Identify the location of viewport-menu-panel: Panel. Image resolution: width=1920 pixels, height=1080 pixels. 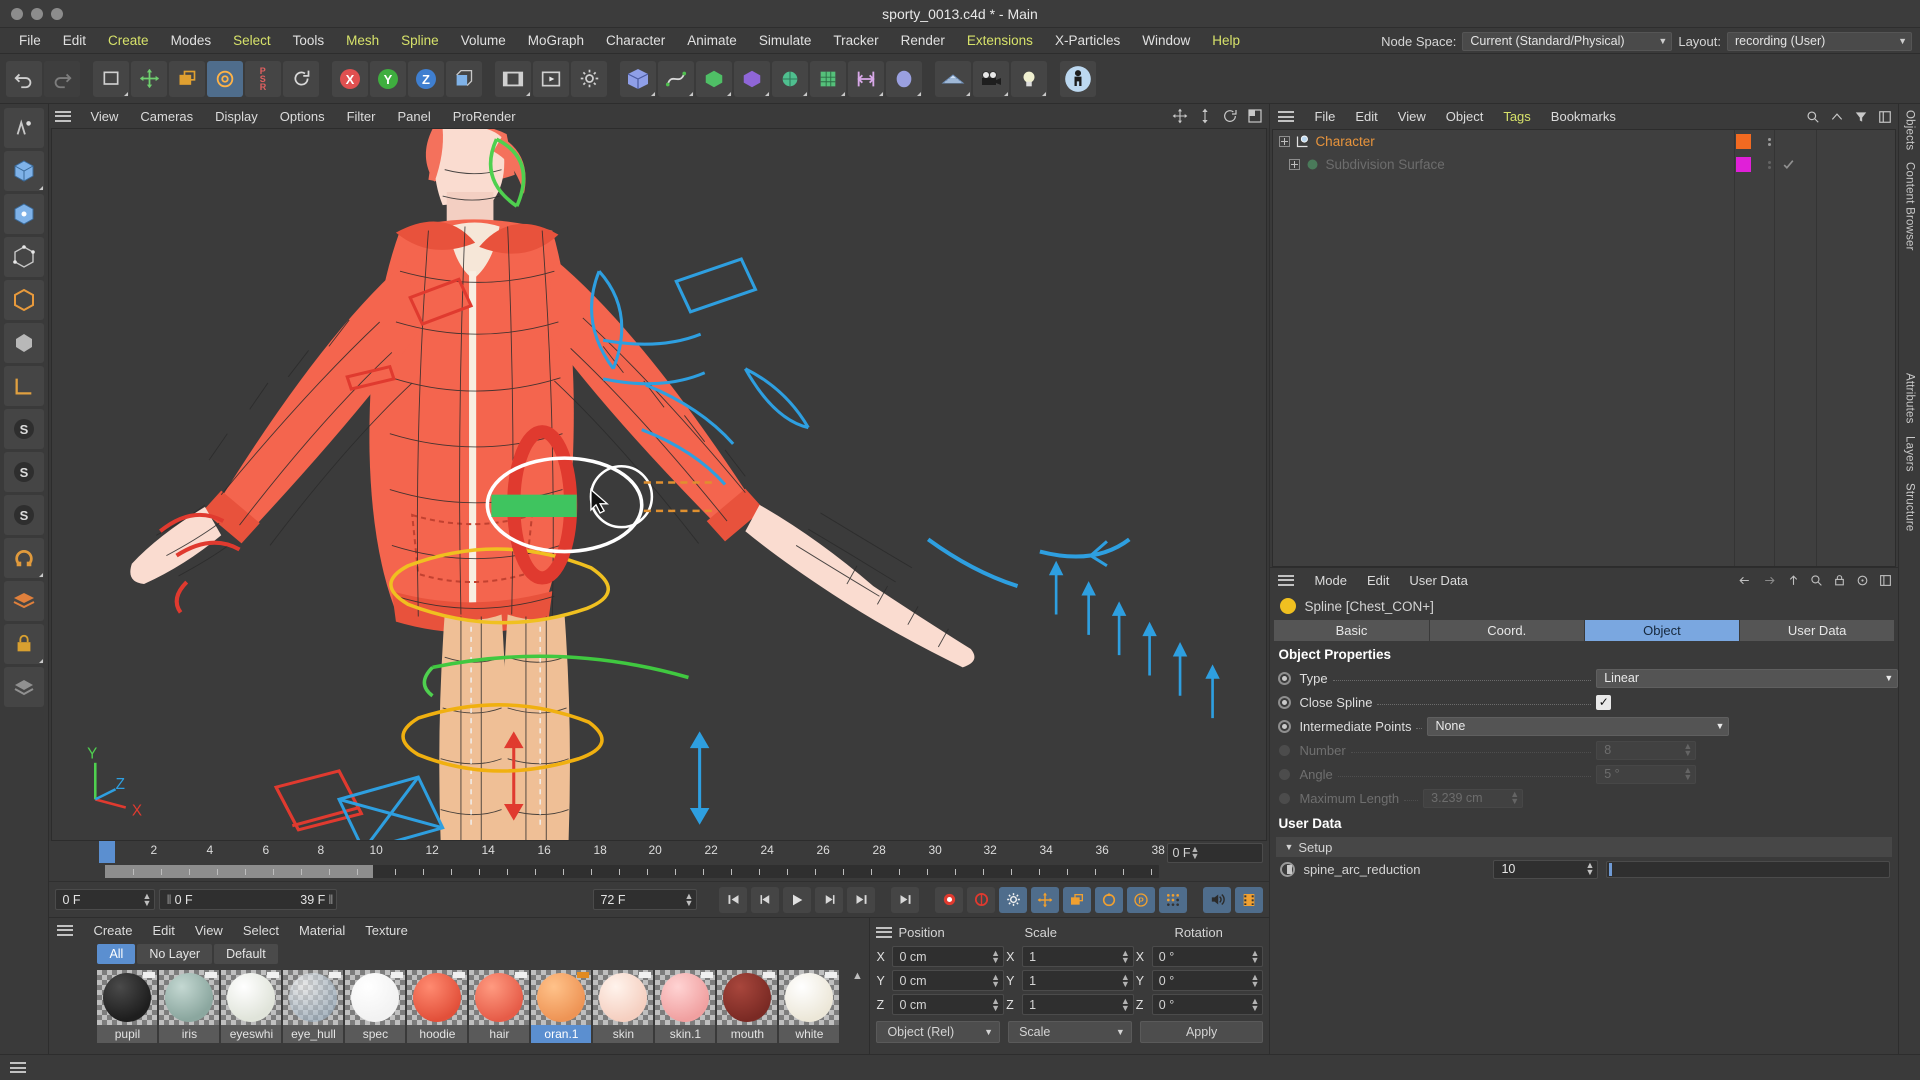
(413, 116).